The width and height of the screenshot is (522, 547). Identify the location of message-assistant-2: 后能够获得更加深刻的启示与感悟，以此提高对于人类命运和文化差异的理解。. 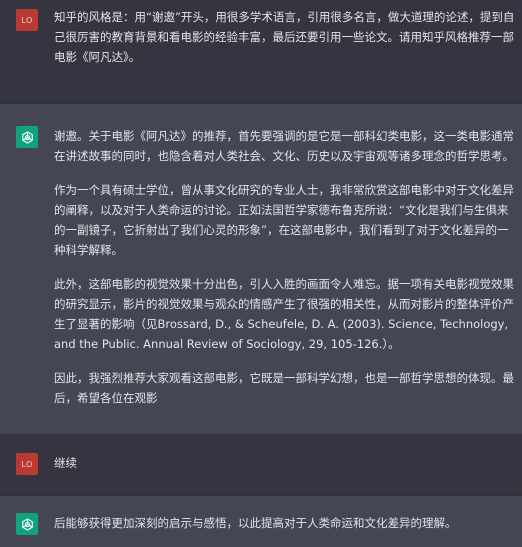
(261, 520).